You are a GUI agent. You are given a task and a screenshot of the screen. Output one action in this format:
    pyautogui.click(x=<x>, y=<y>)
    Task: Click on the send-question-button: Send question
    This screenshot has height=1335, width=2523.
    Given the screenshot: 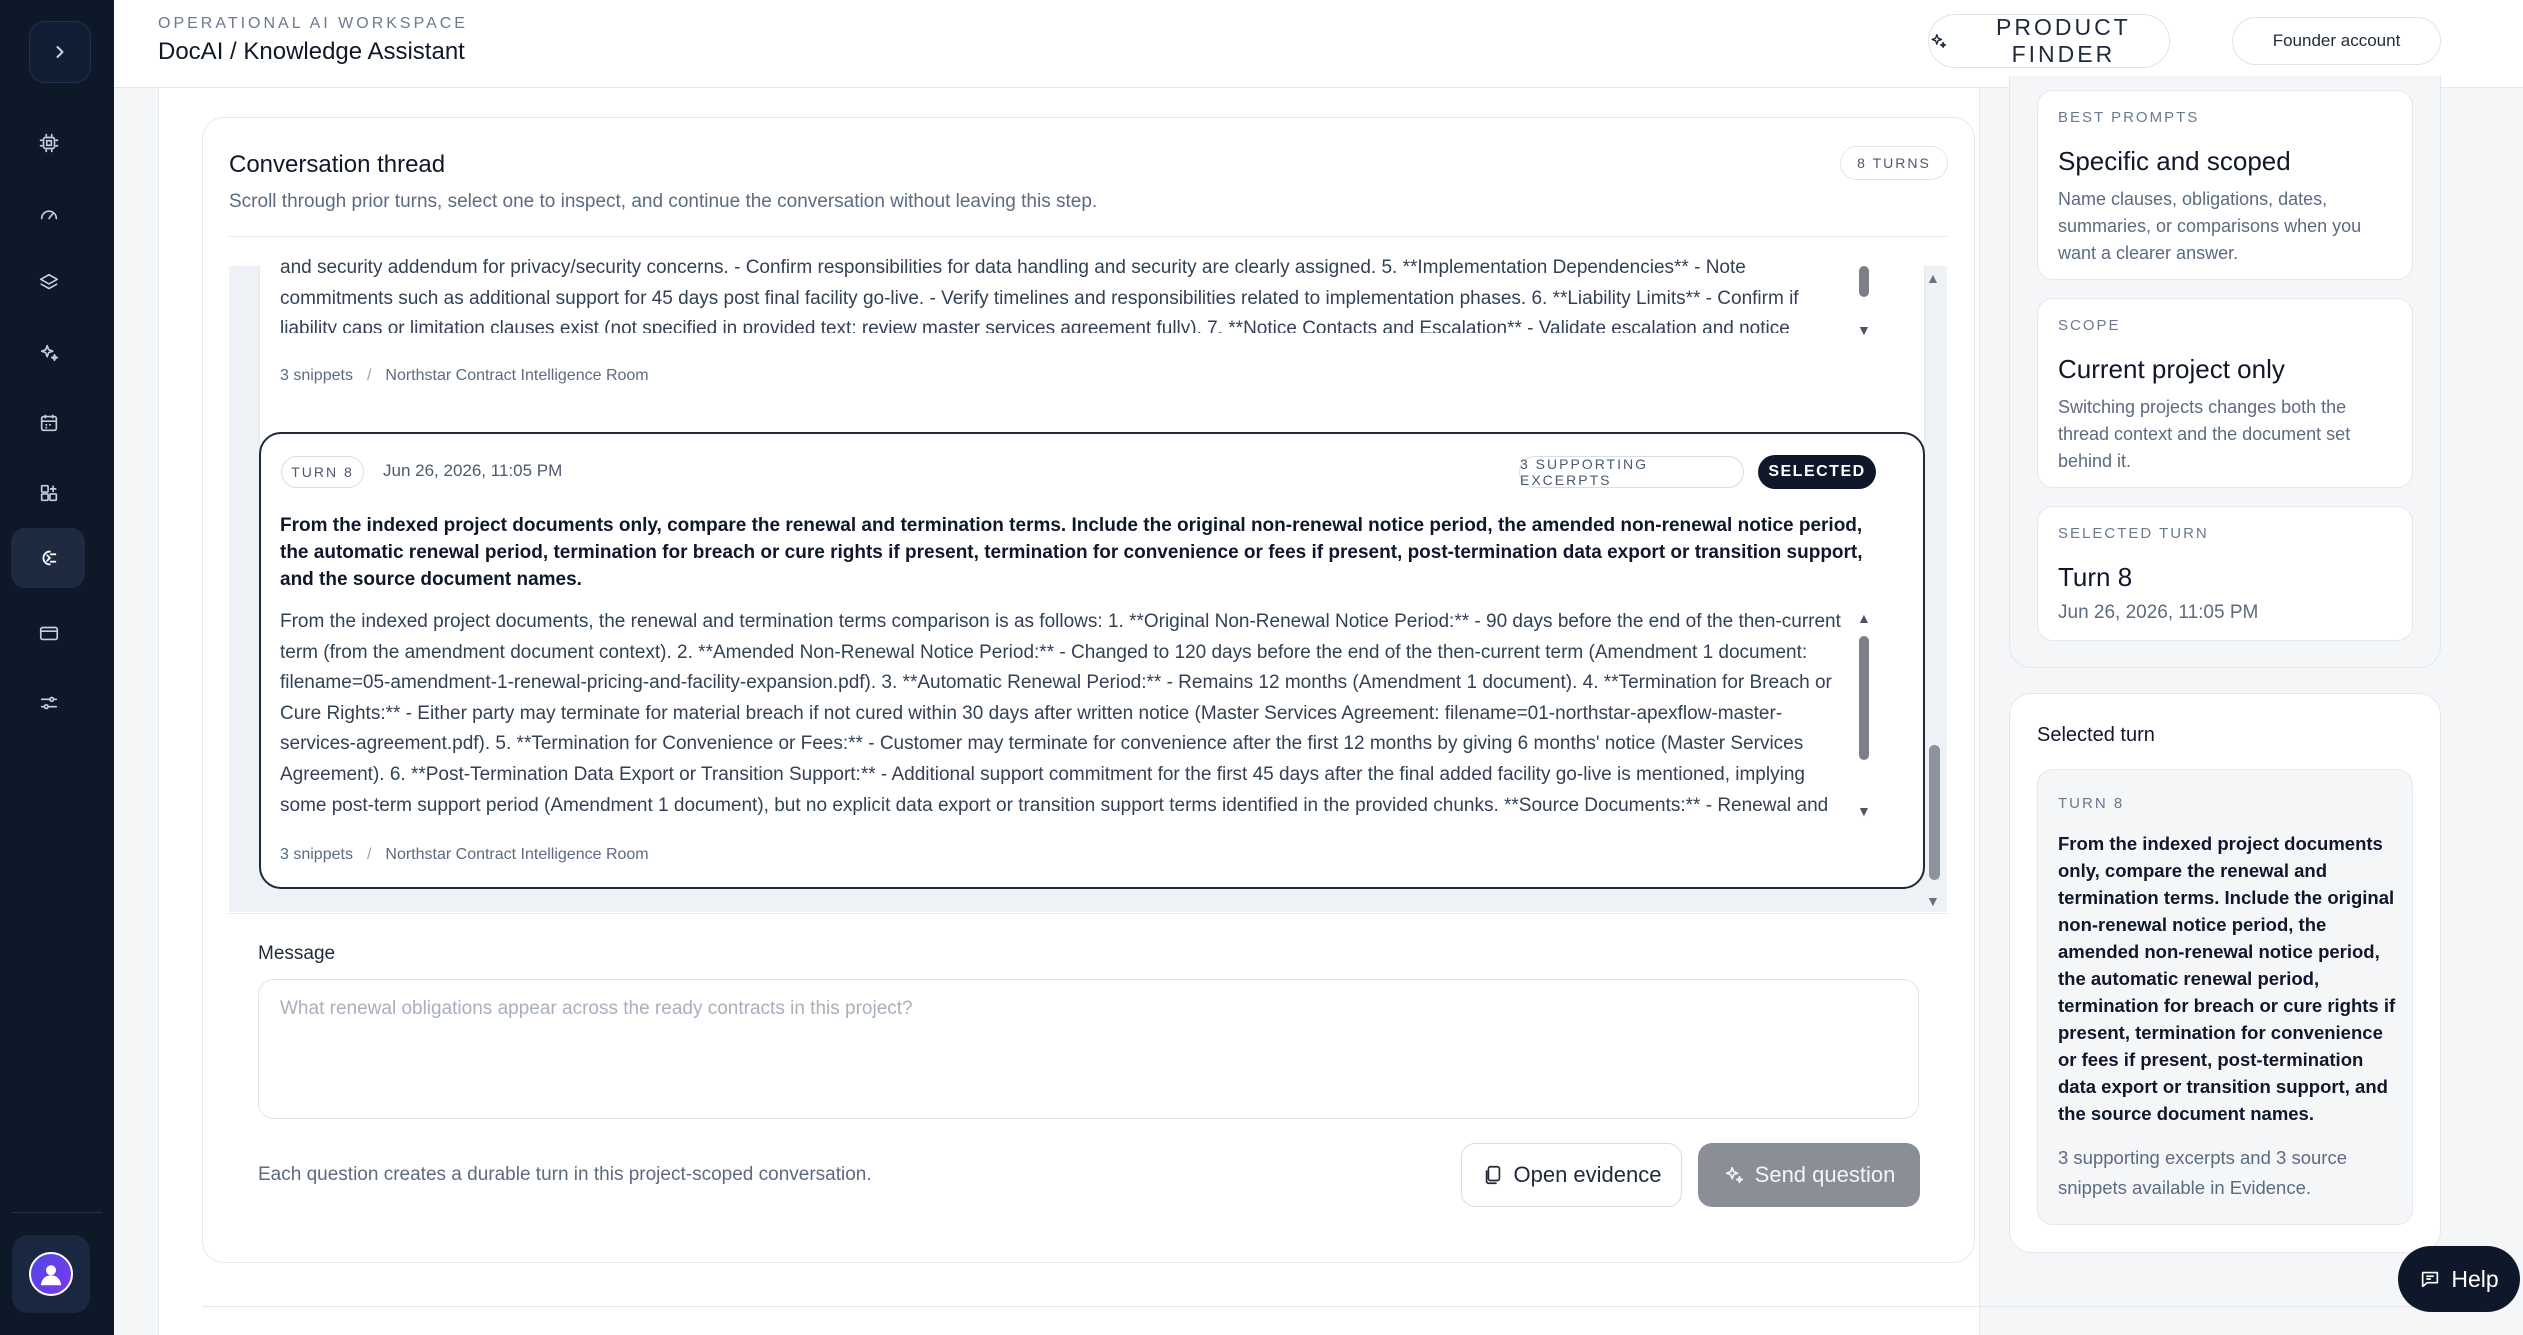 What is the action you would take?
    pyautogui.click(x=1809, y=1175)
    